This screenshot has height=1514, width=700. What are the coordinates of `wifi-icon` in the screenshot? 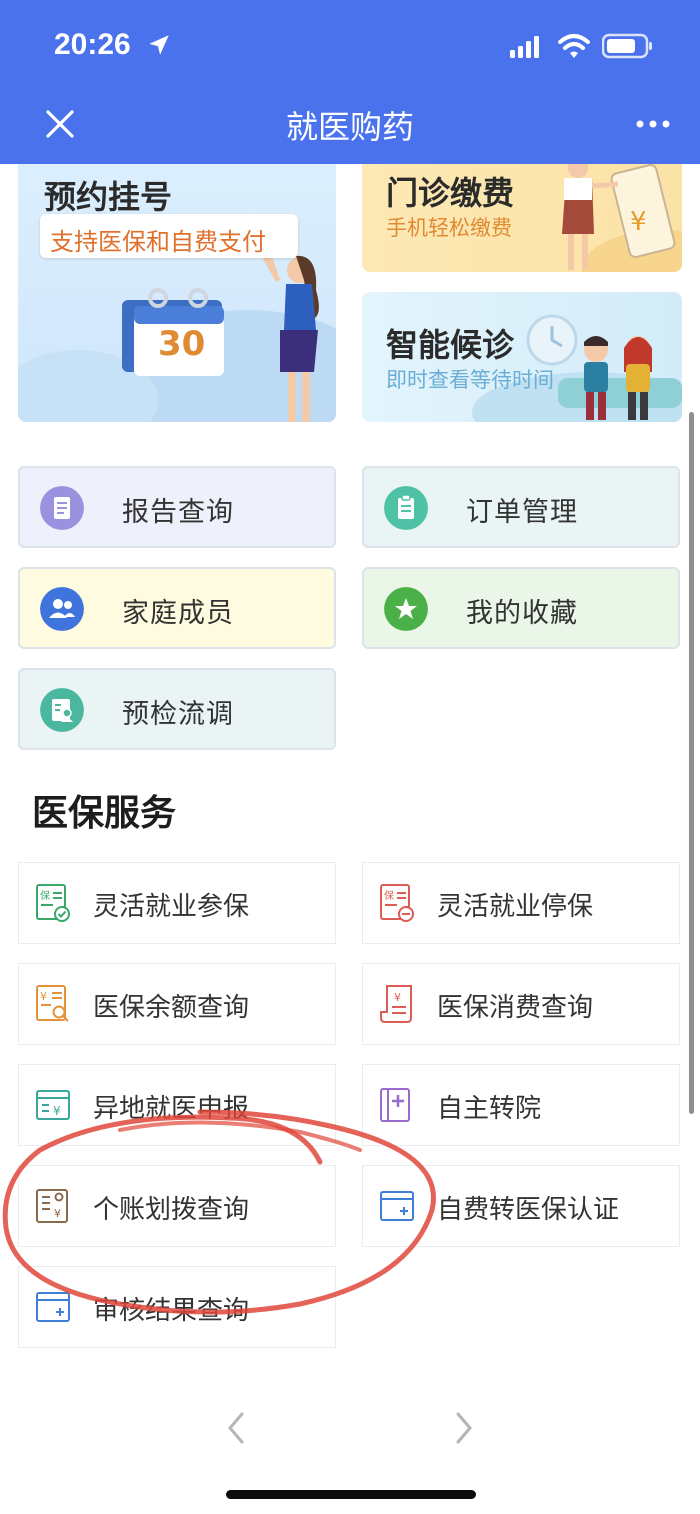 It's located at (574, 46).